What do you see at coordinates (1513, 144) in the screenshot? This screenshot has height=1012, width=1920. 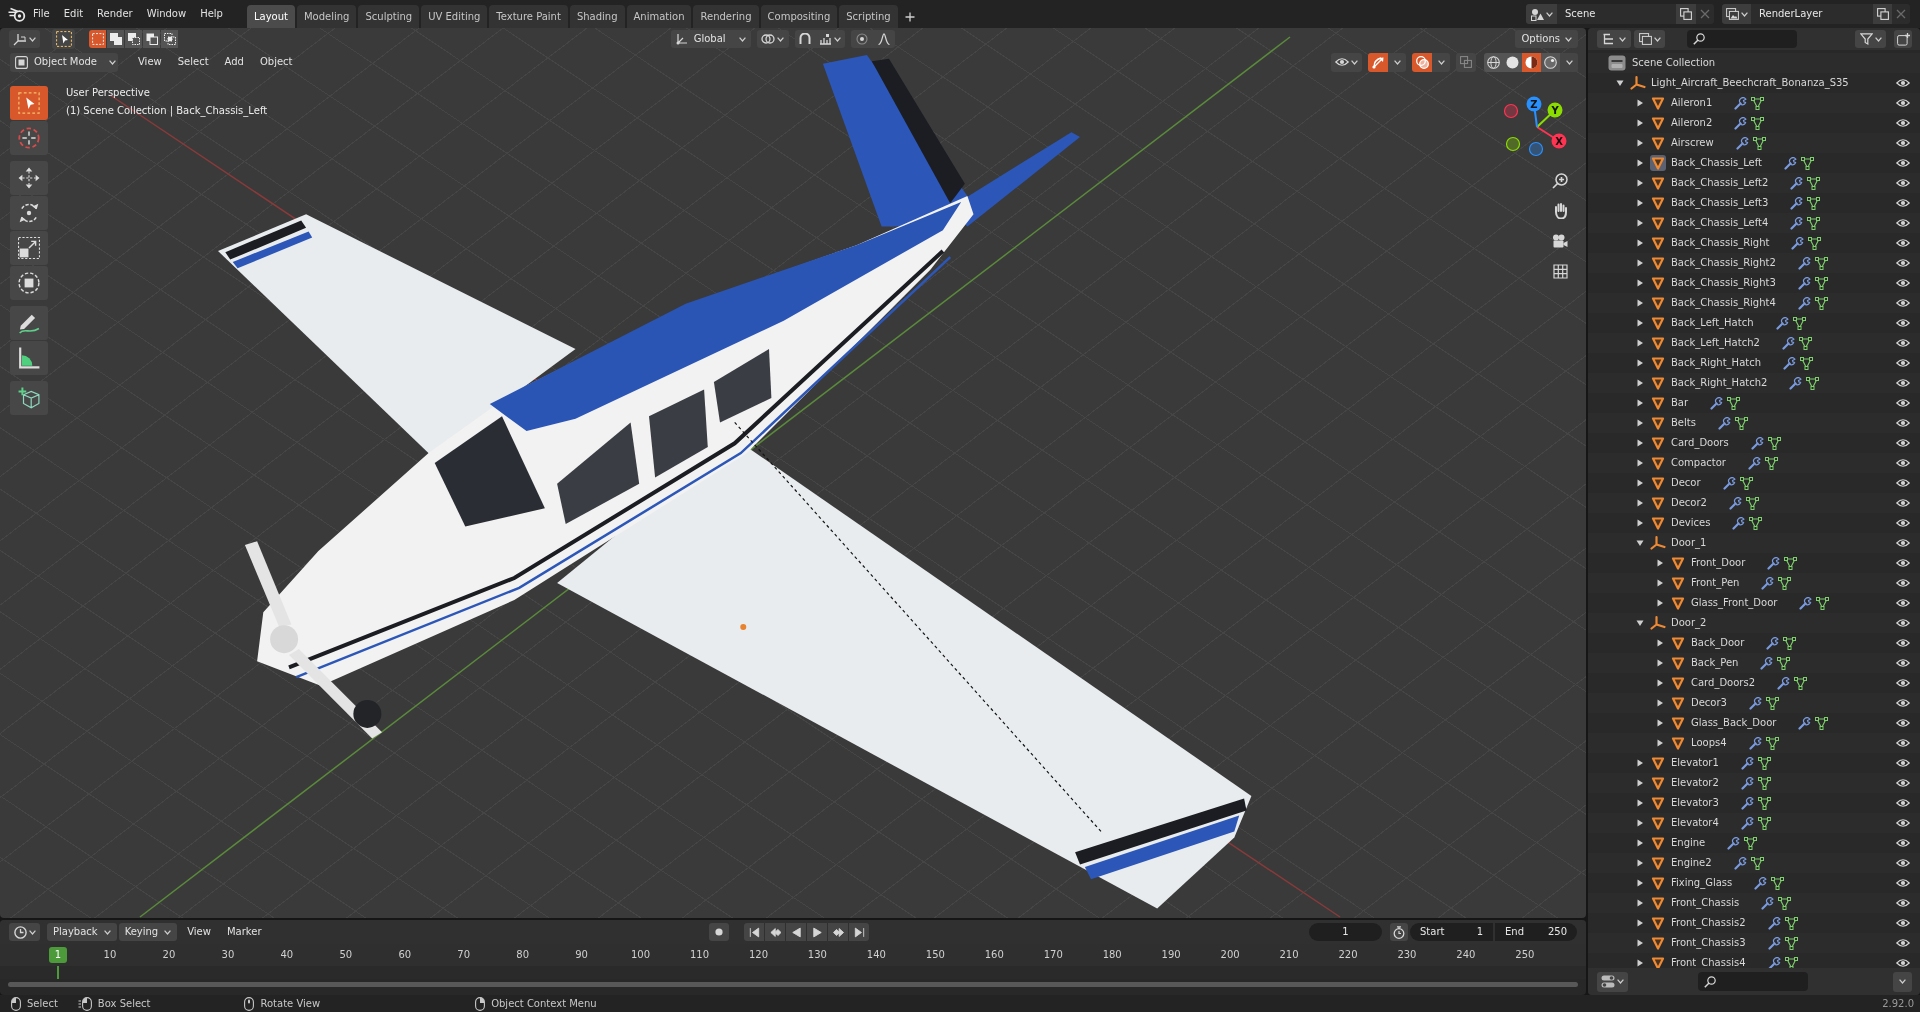 I see `negative-y-axis-handle` at bounding box center [1513, 144].